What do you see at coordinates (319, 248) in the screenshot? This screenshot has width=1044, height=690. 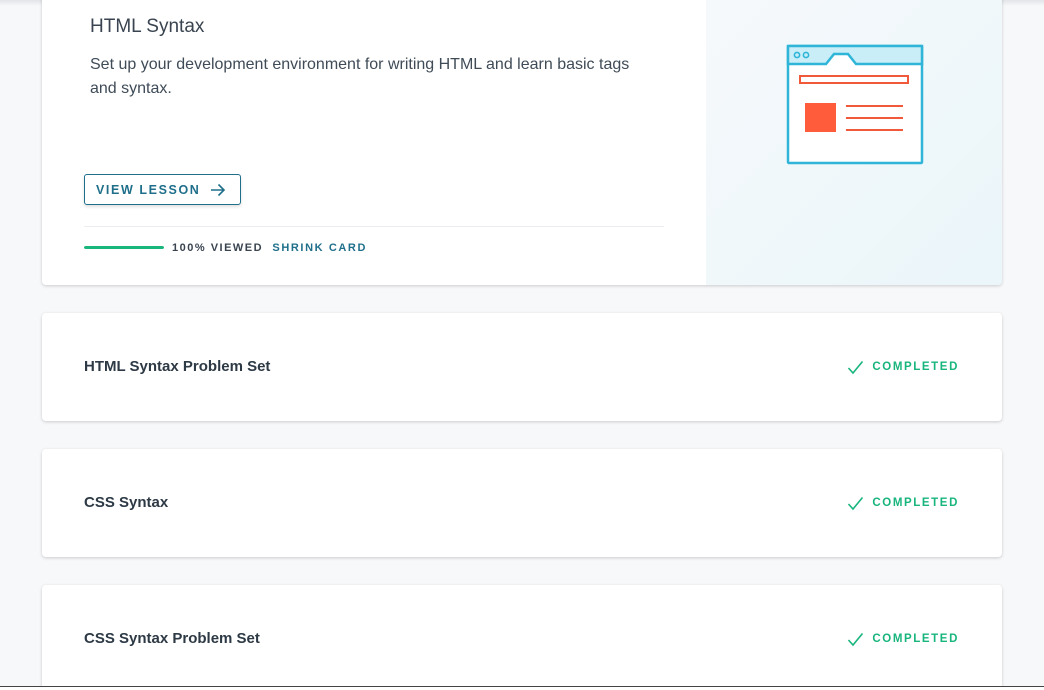 I see `shrink-card-button: SHRINK CARD` at bounding box center [319, 248].